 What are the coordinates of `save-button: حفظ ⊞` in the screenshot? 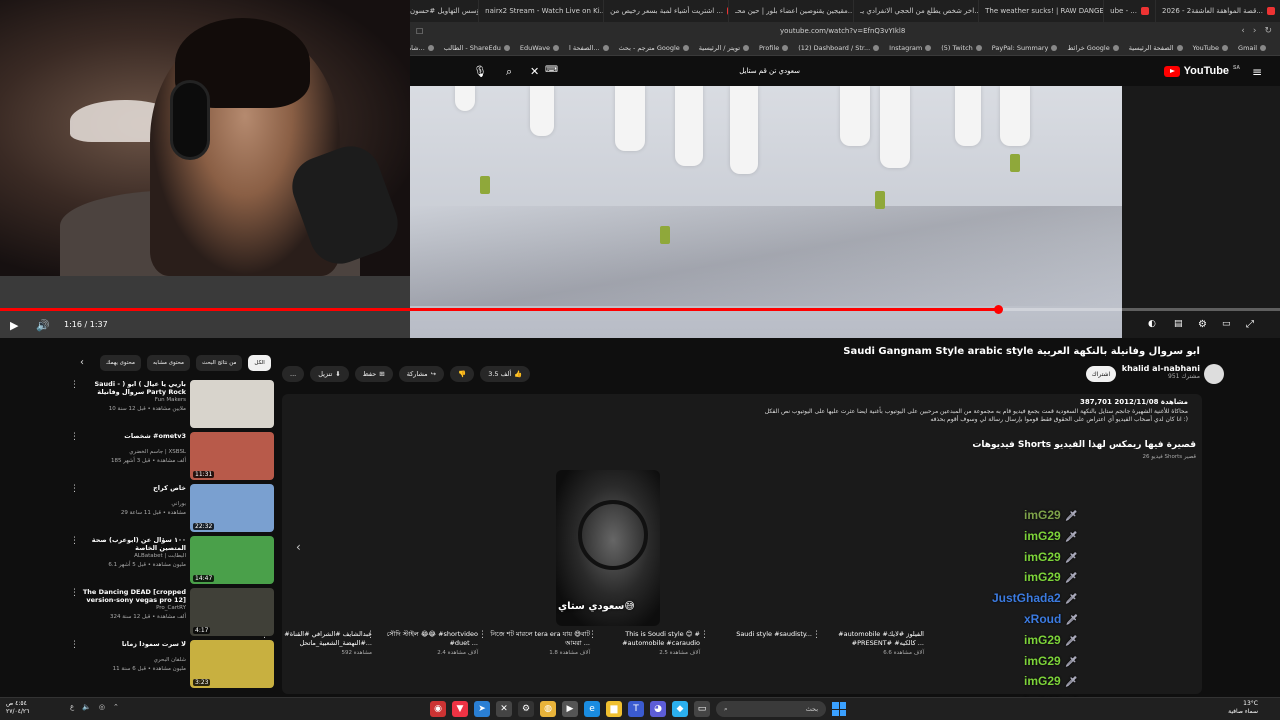 It's located at (373, 374).